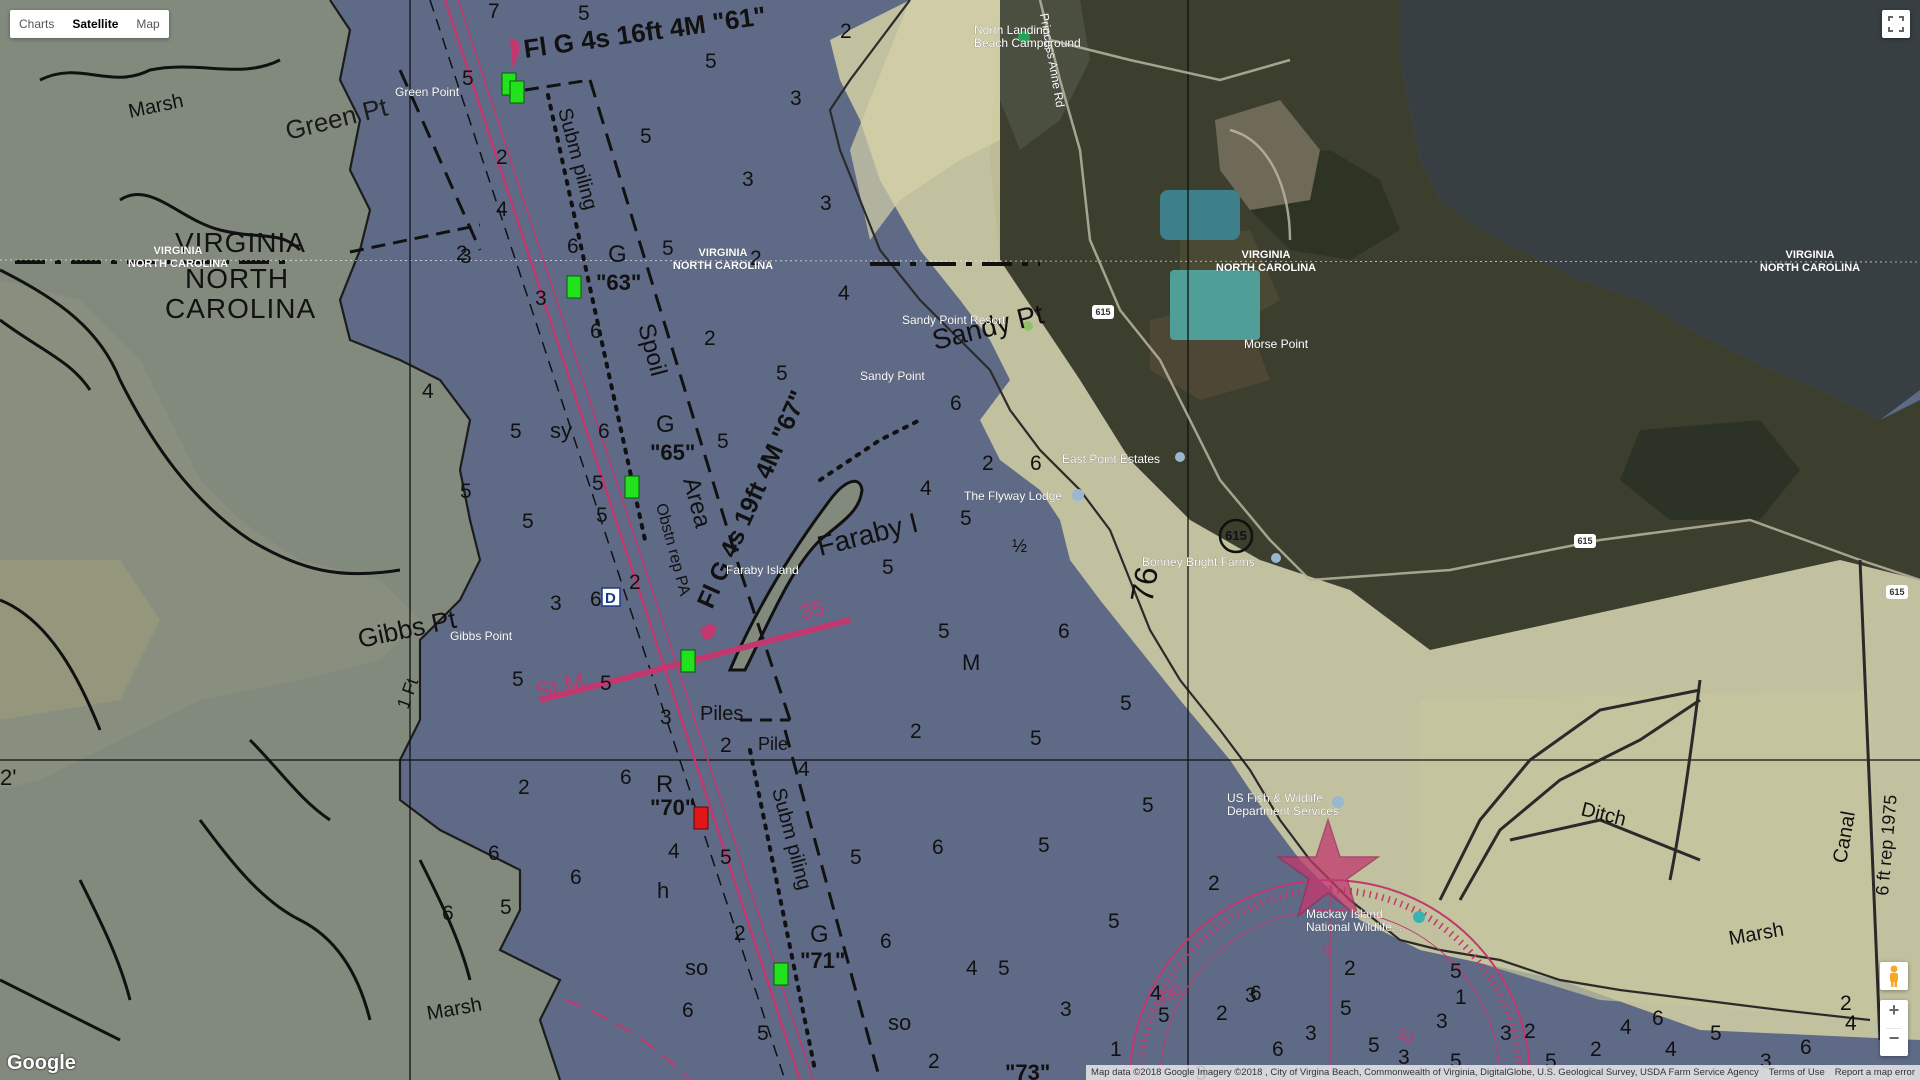 Image resolution: width=1920 pixels, height=1080 pixels. I want to click on fullscreen-icon, so click(1896, 24).